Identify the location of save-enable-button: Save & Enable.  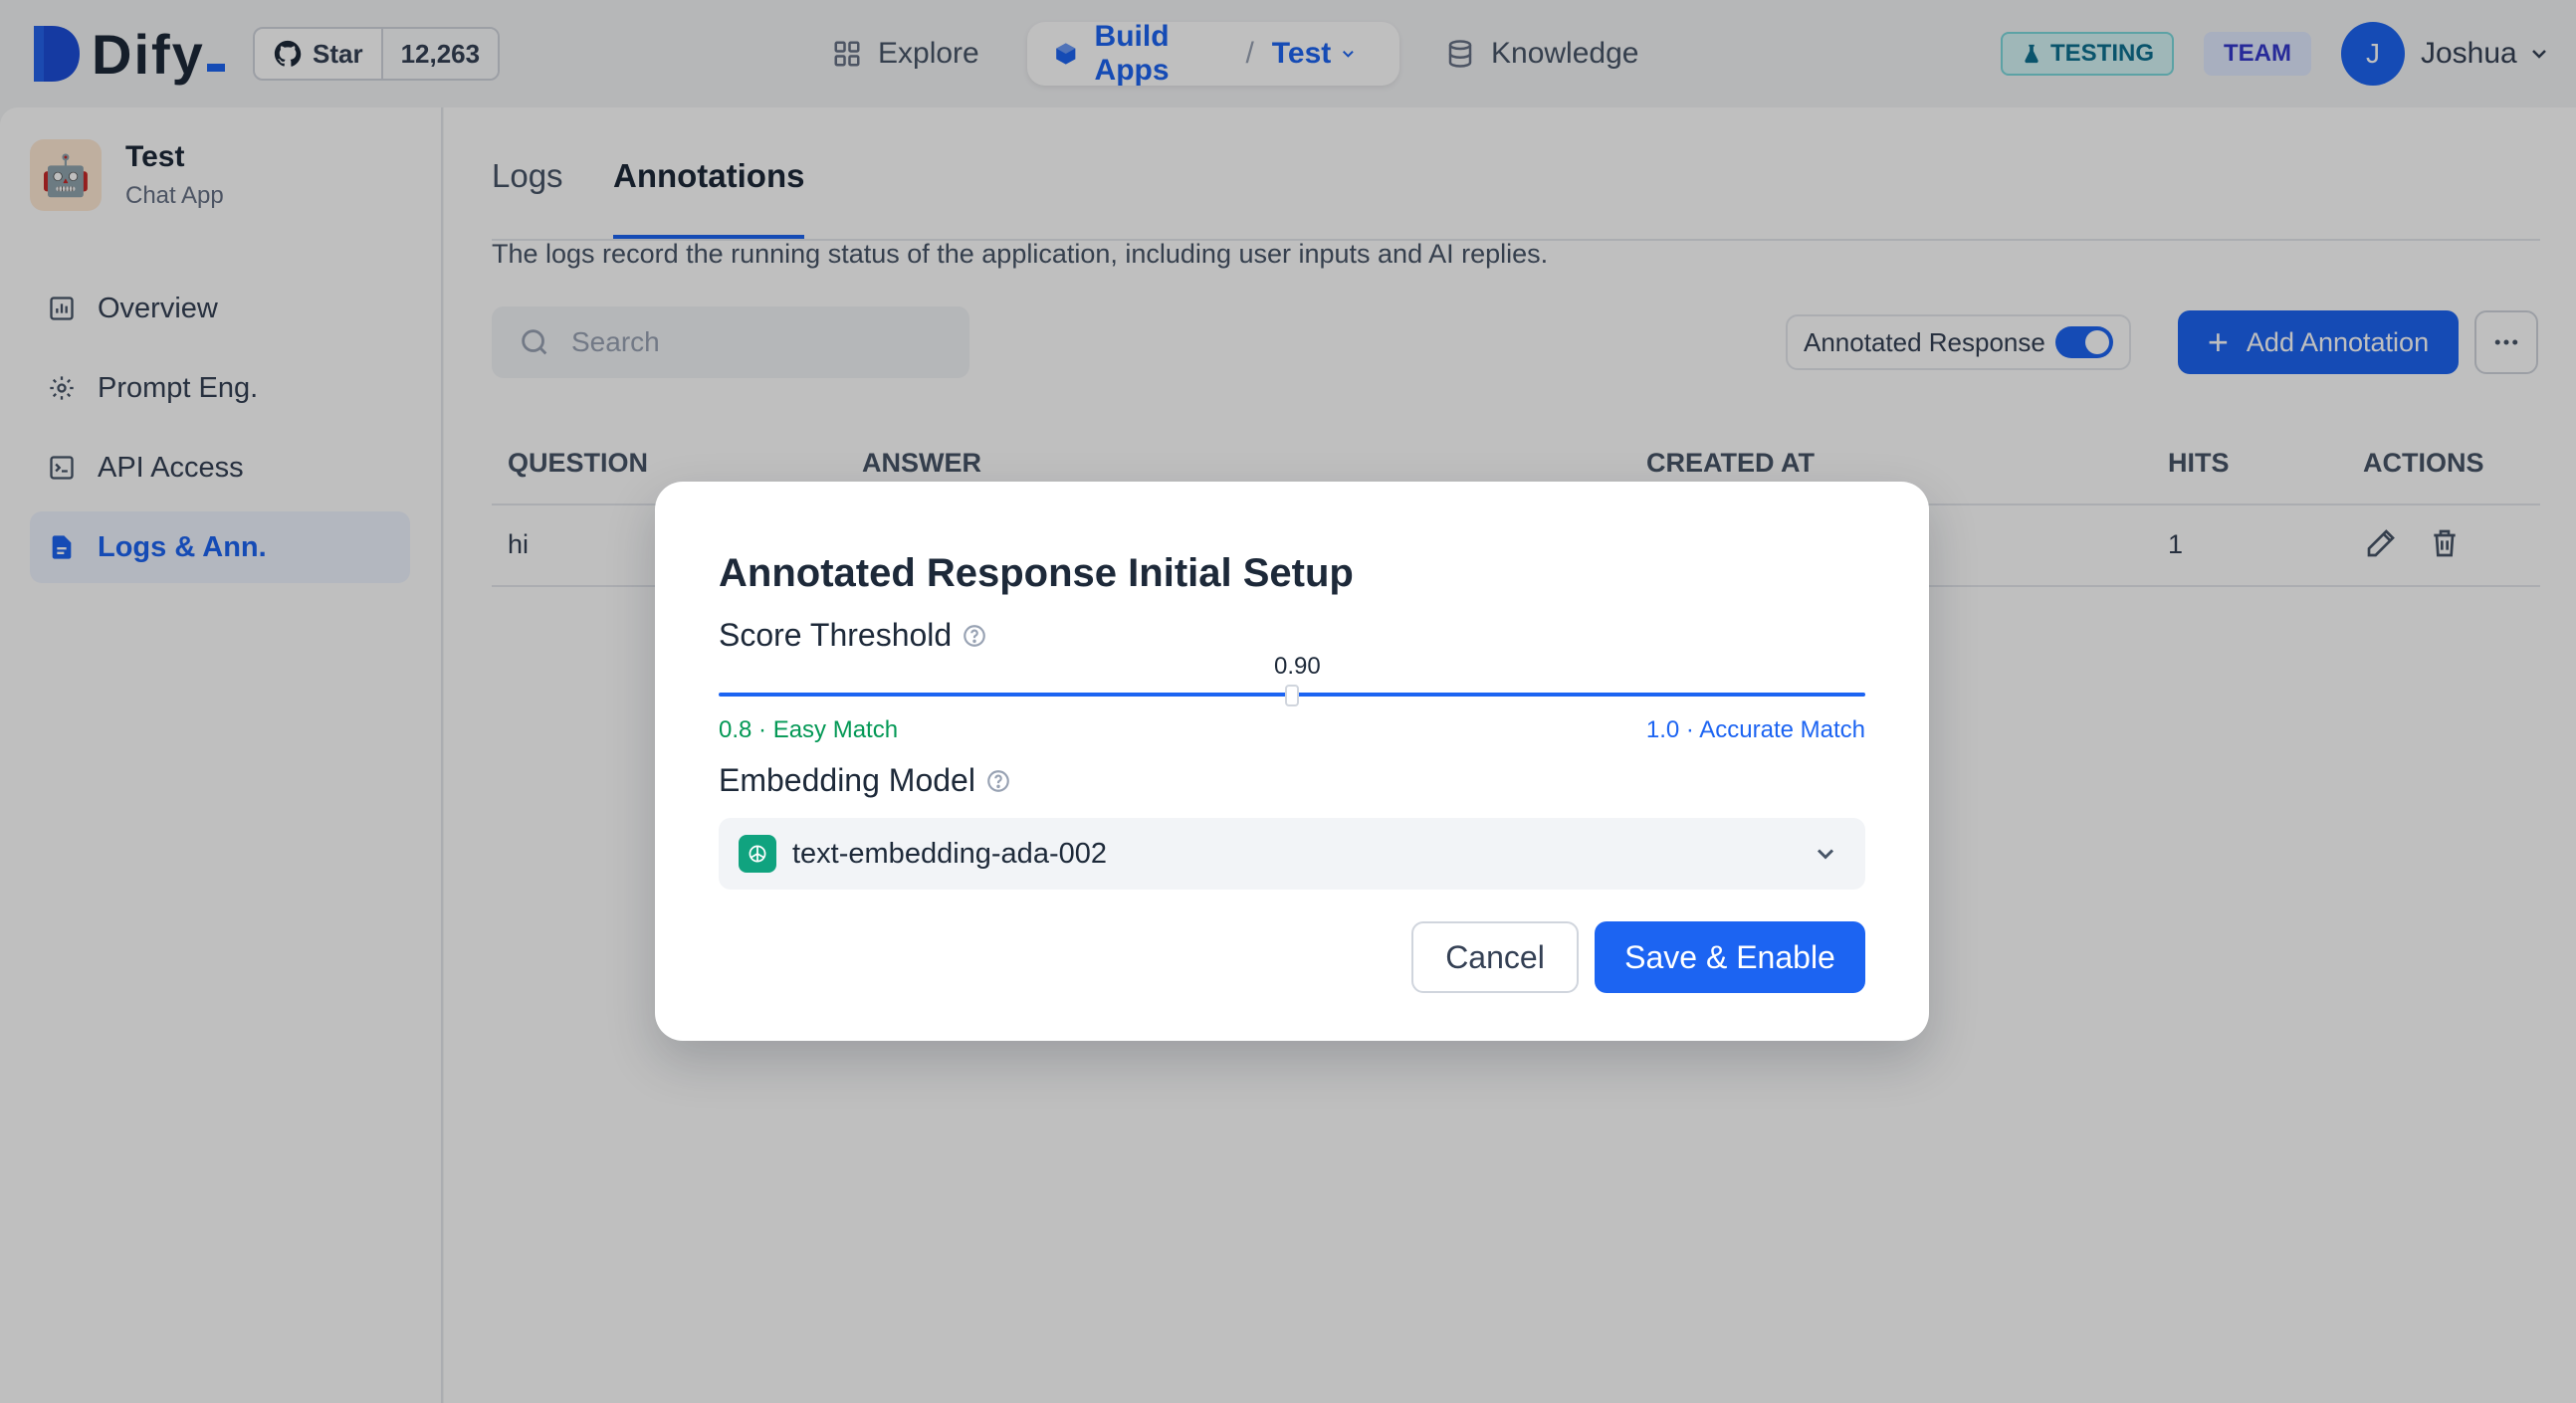
(1730, 957).